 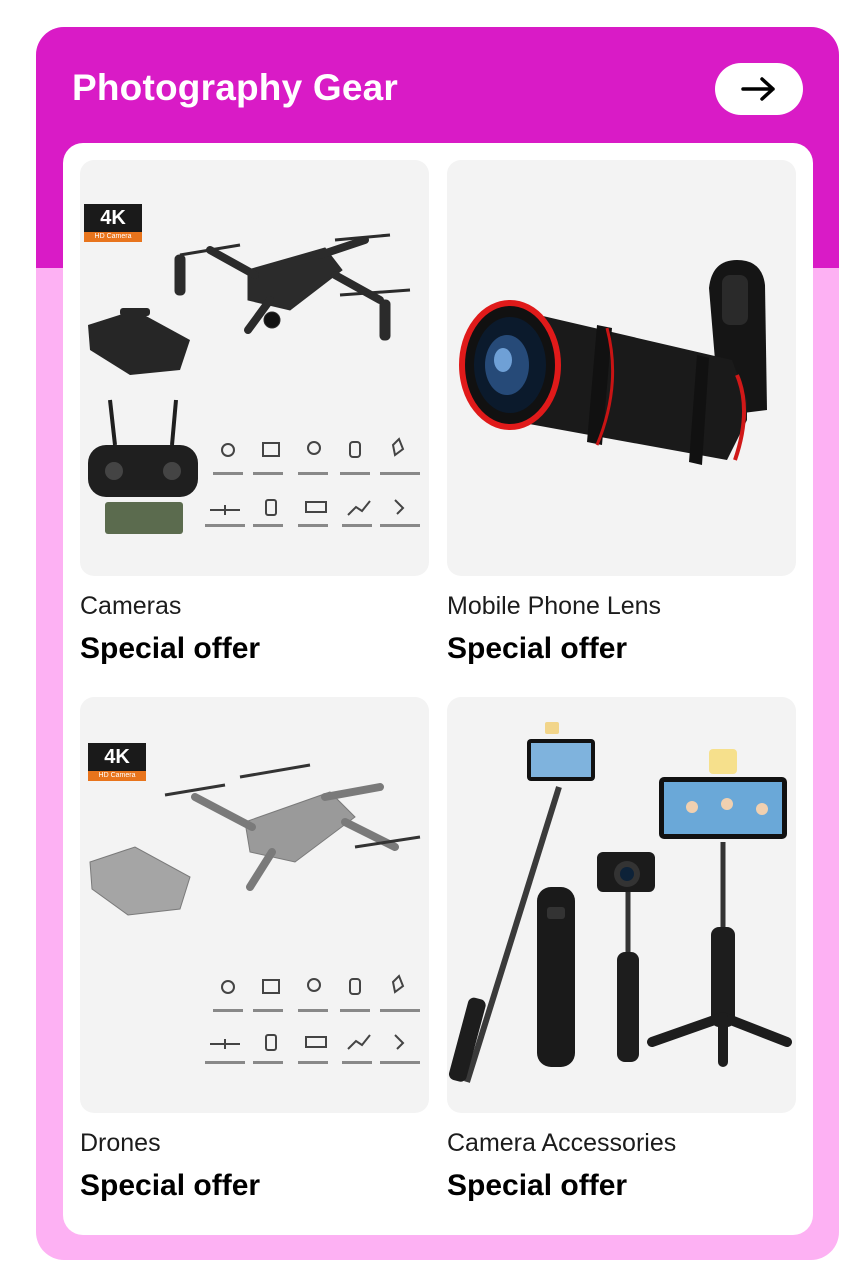 What do you see at coordinates (131, 606) in the screenshot?
I see `product-name: Cameras` at bounding box center [131, 606].